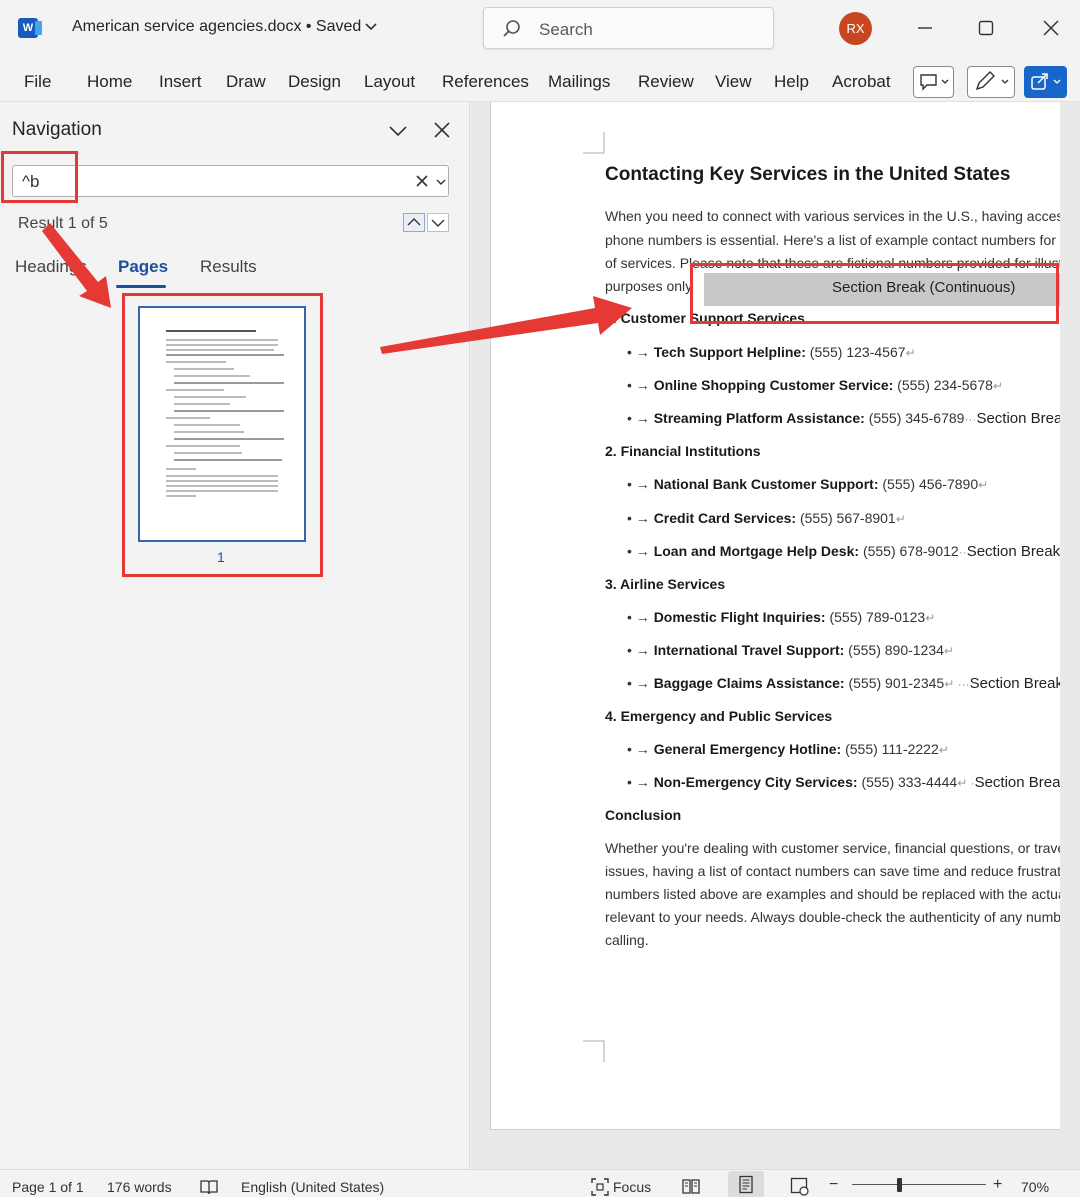  I want to click on annotation-arrow-right-icon, so click(506, 325).